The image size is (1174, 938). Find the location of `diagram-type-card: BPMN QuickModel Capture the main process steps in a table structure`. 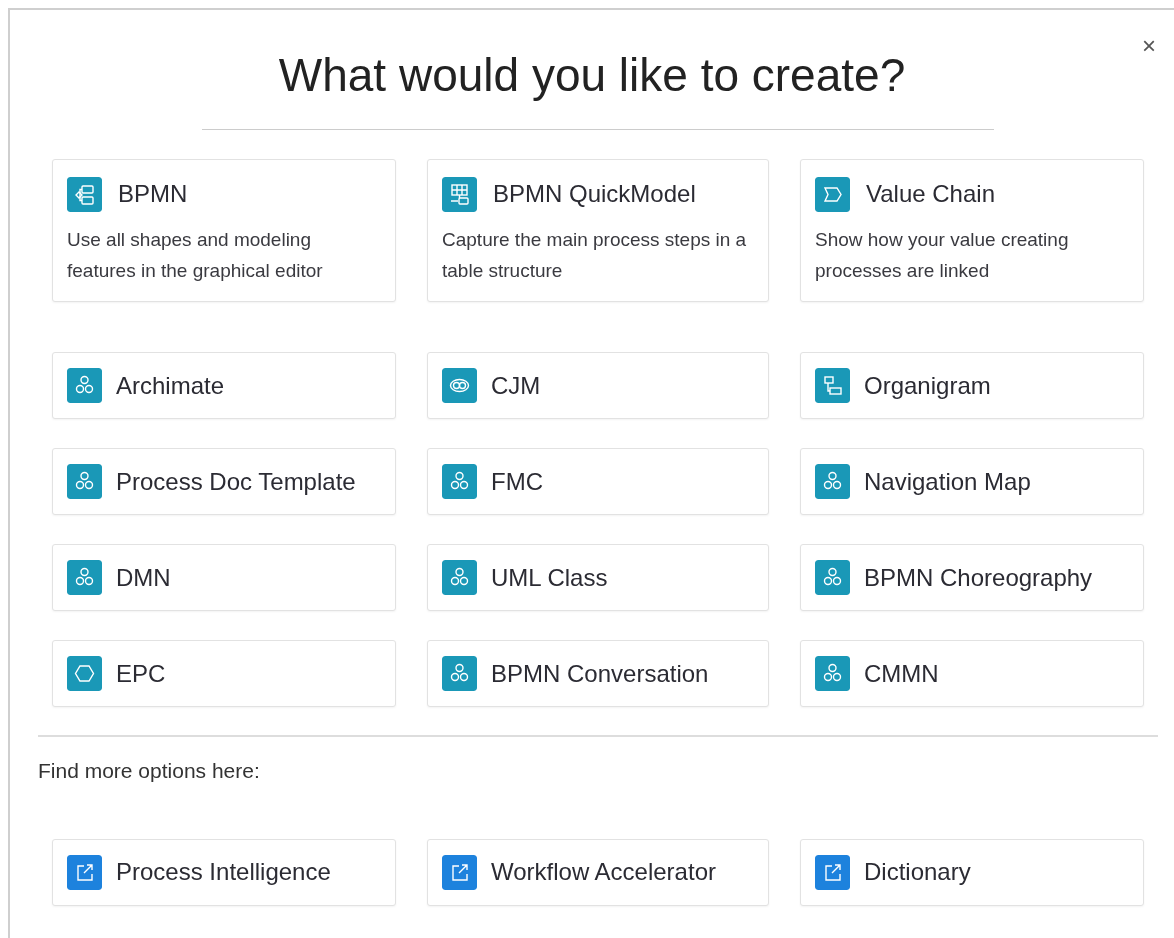

diagram-type-card: BPMN QuickModel Capture the main process steps in a table structure is located at coordinates (598, 231).